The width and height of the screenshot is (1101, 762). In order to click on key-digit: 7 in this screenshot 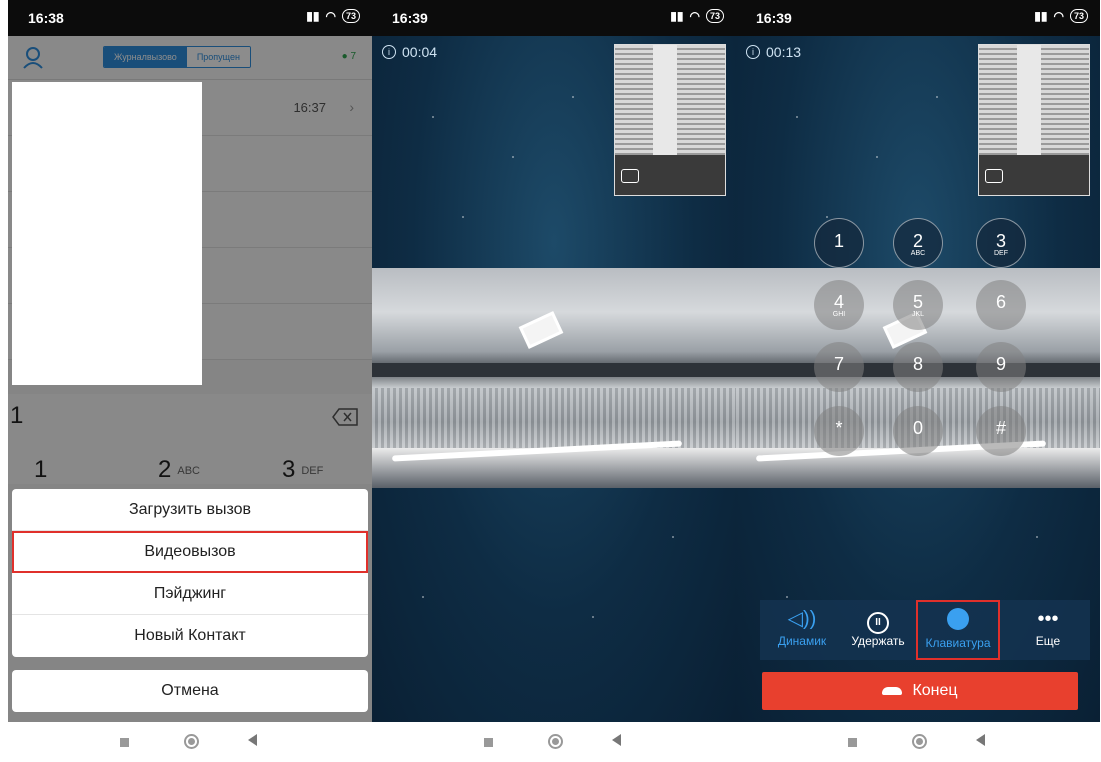, I will do `click(838, 364)`.